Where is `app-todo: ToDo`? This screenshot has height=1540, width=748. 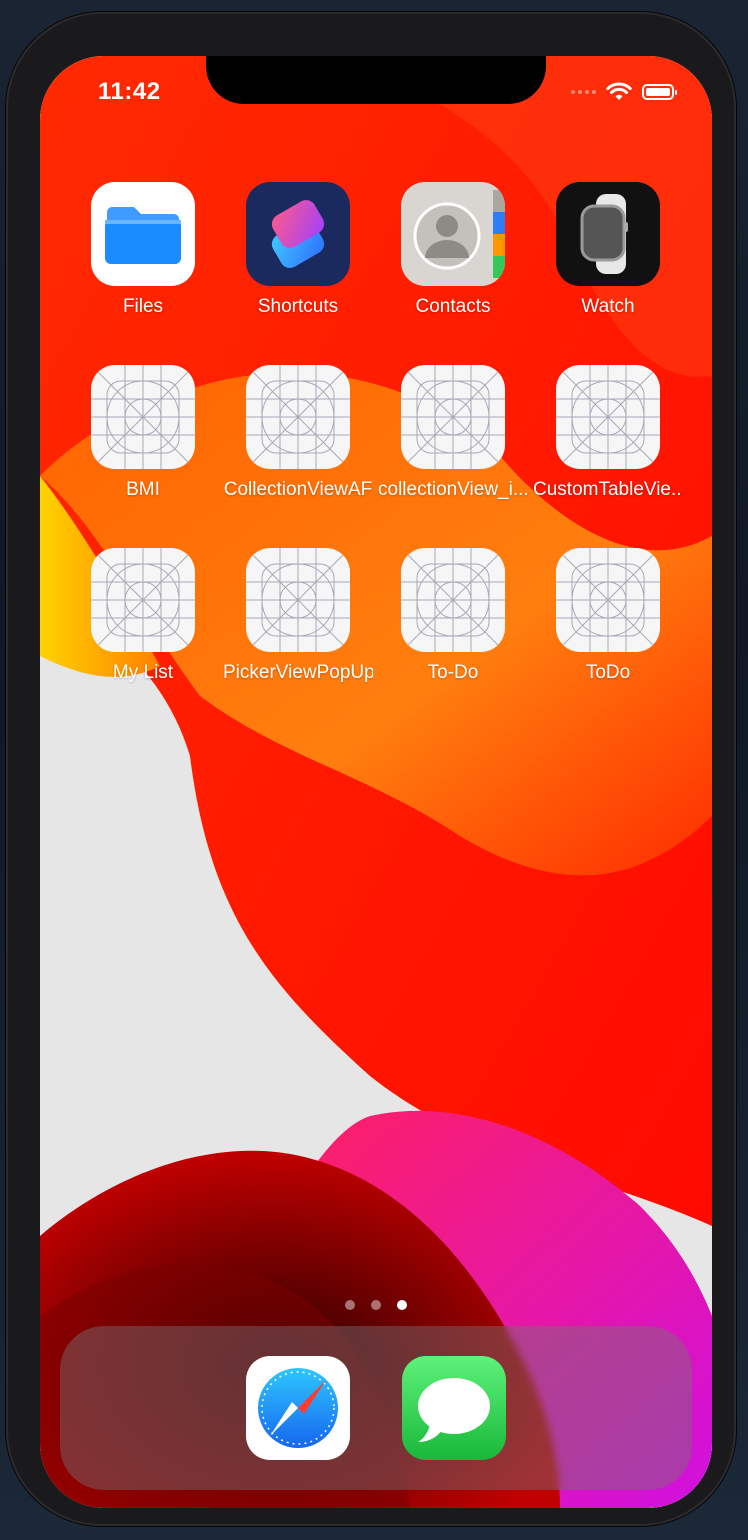 app-todo: ToDo is located at coordinates (608, 616).